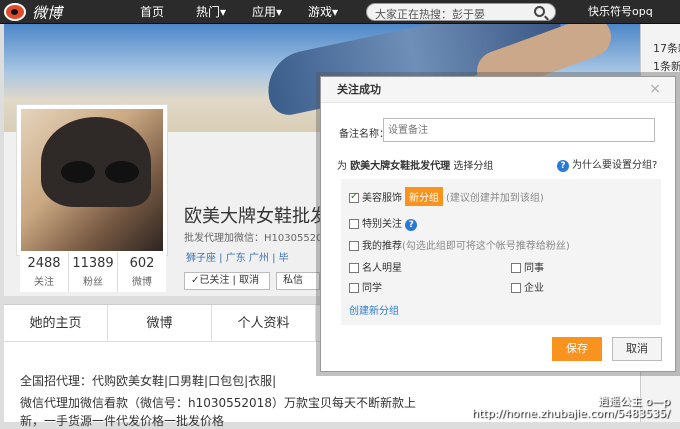 This screenshot has height=429, width=680. I want to click on nav-hot: 热门▾, so click(211, 12).